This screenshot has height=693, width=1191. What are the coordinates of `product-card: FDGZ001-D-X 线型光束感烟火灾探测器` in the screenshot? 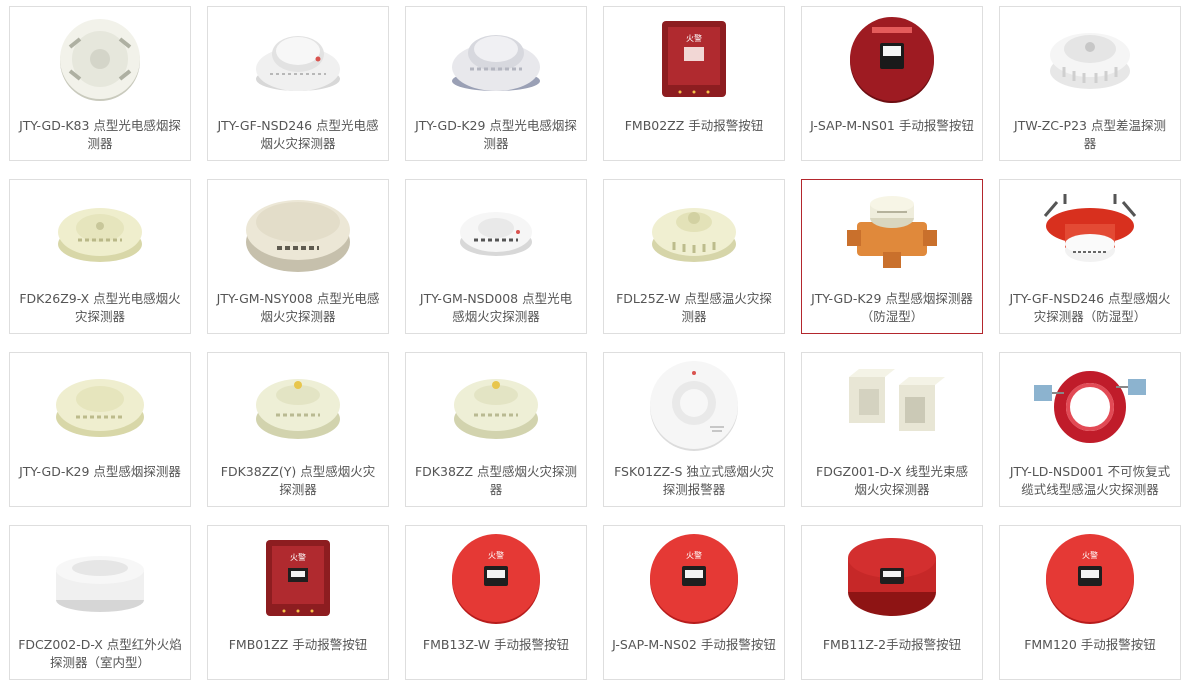 It's located at (892, 429).